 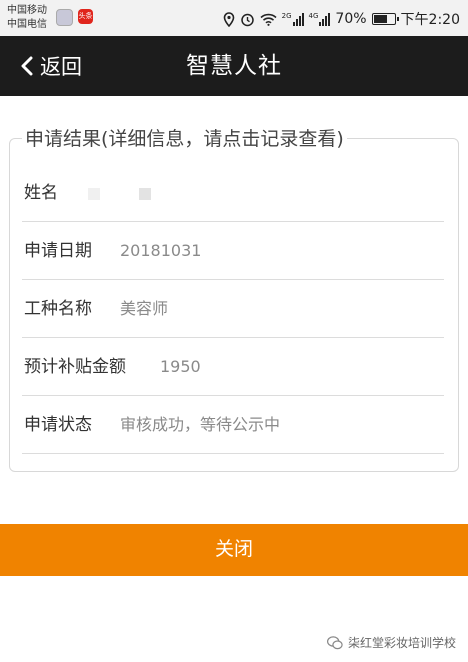 I want to click on row-name: 姓名, so click(x=233, y=193).